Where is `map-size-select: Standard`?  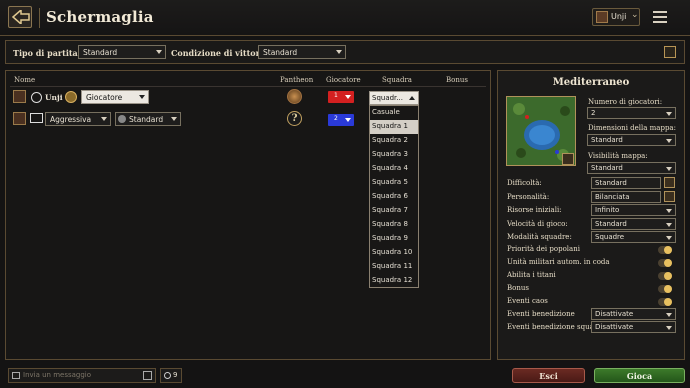 map-size-select: Standard is located at coordinates (631, 140).